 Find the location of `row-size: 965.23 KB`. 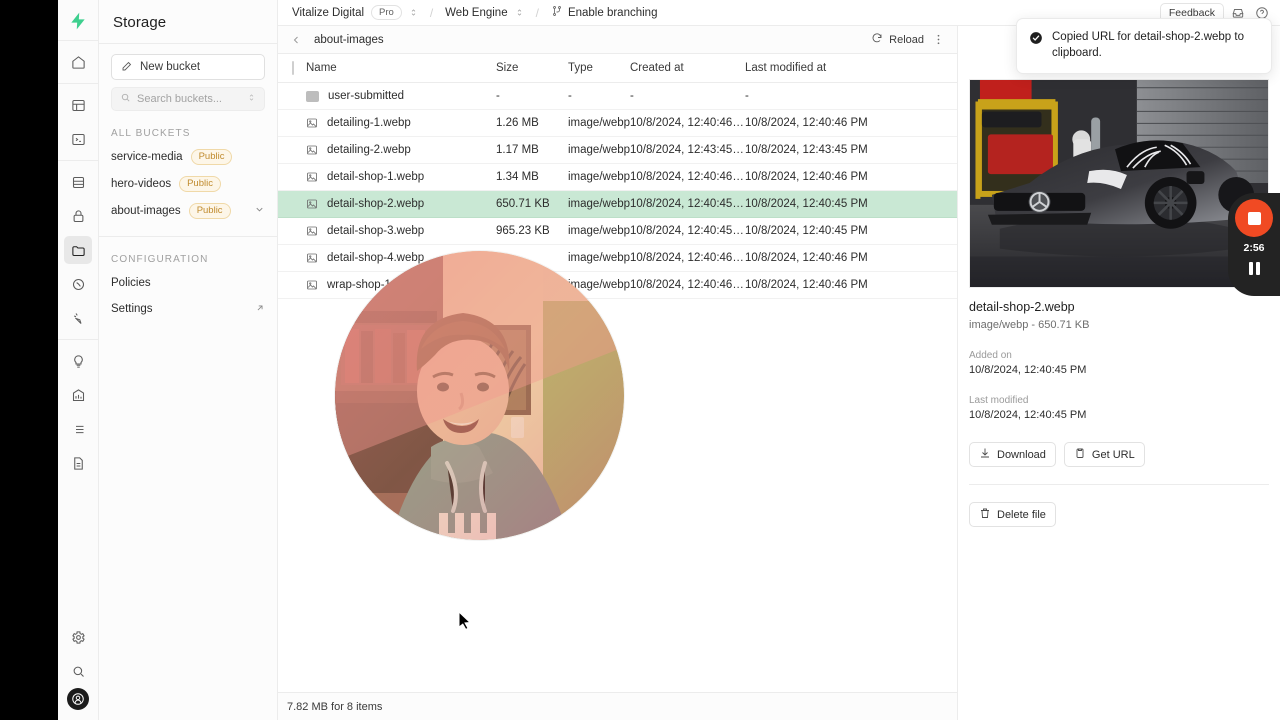

row-size: 965.23 KB is located at coordinates (532, 231).